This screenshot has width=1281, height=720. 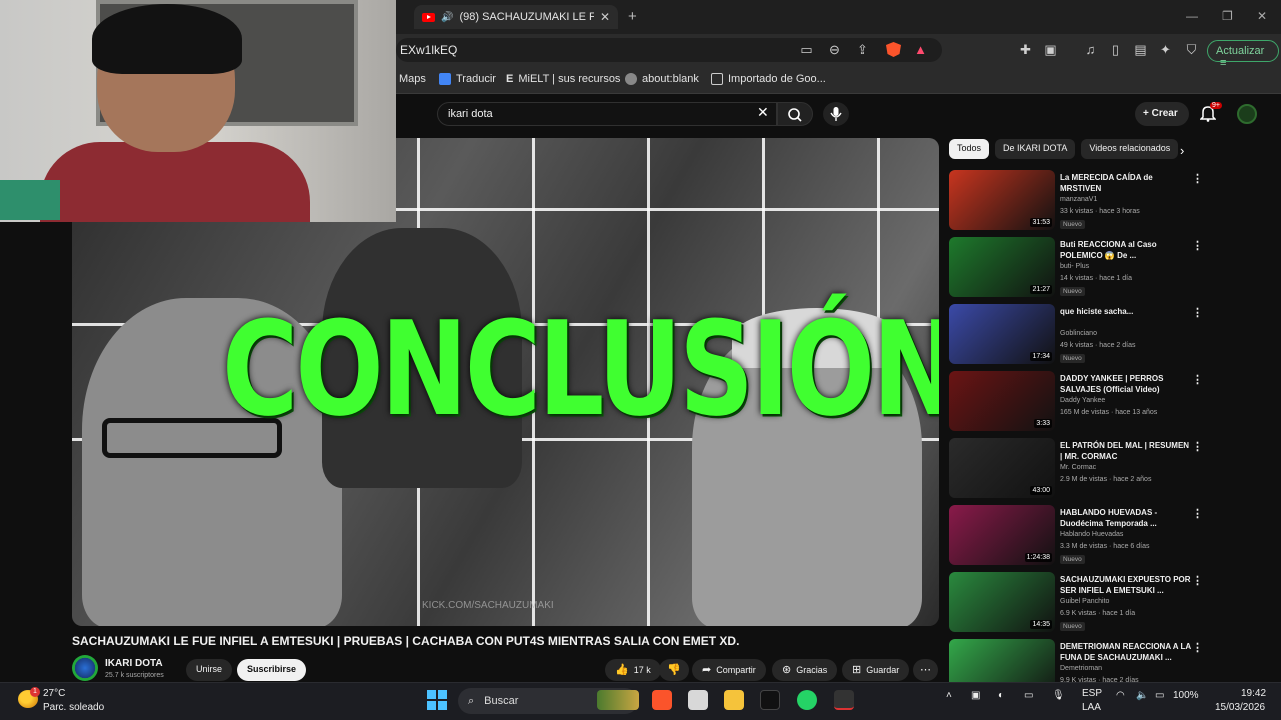 What do you see at coordinates (1165, 49) in the screenshot?
I see `leo-ai-icon: ✦` at bounding box center [1165, 49].